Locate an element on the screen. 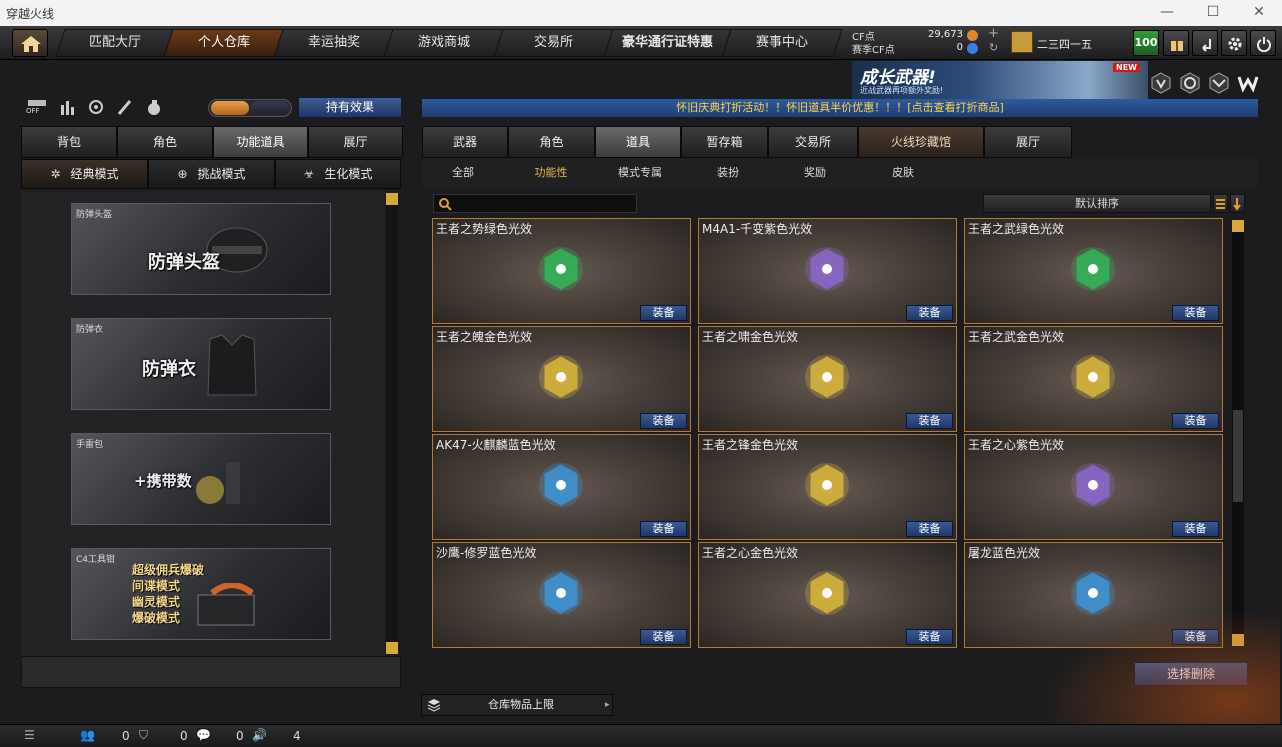 The image size is (1282, 747). chat-icon: 💬 is located at coordinates (203, 735).